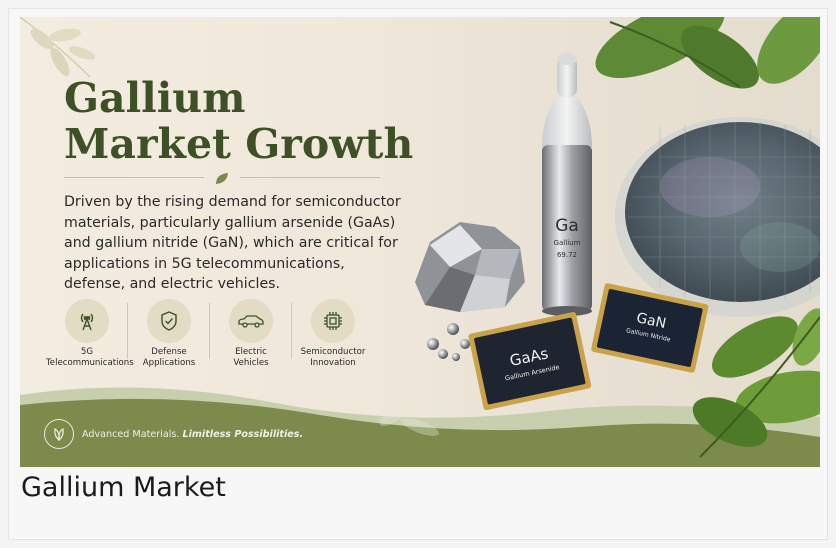 The width and height of the screenshot is (836, 548). Describe the element at coordinates (58, 47) in the screenshot. I see `leaf-sprig-top-left` at that location.